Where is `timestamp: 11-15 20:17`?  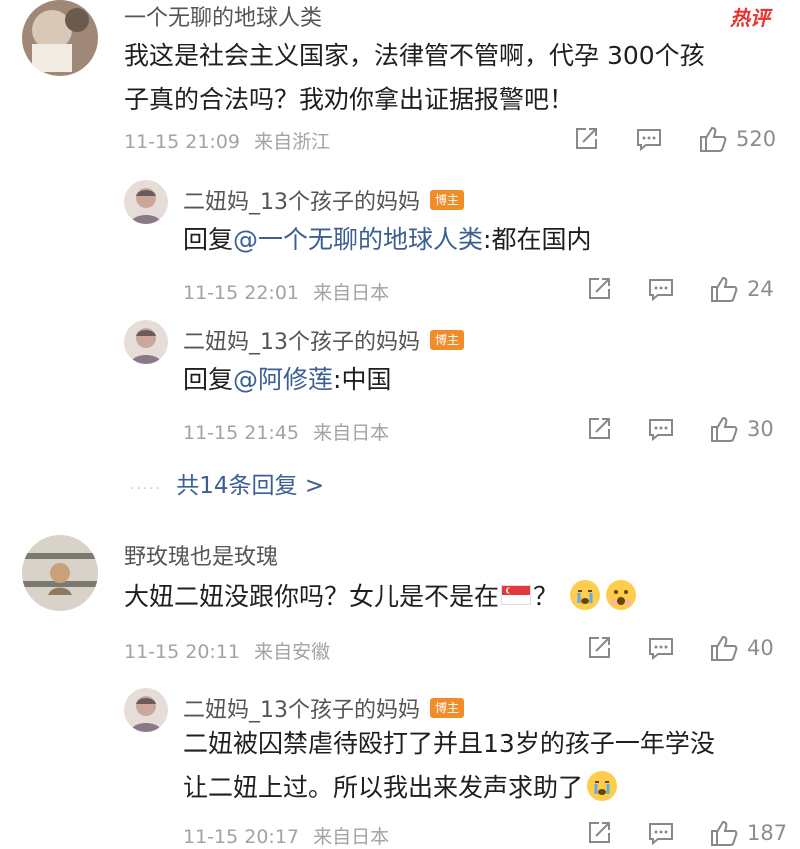 timestamp: 11-15 20:17 is located at coordinates (241, 837).